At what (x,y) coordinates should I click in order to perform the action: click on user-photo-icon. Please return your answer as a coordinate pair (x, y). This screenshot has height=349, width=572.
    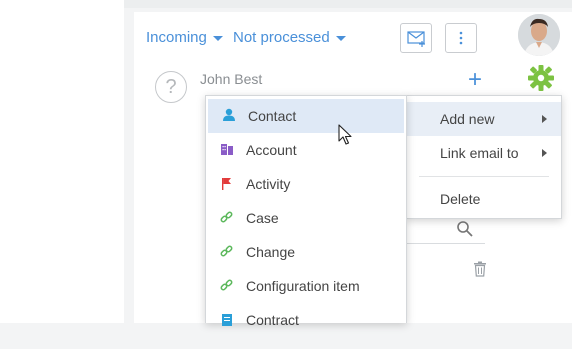
    Looking at the image, I should click on (539, 35).